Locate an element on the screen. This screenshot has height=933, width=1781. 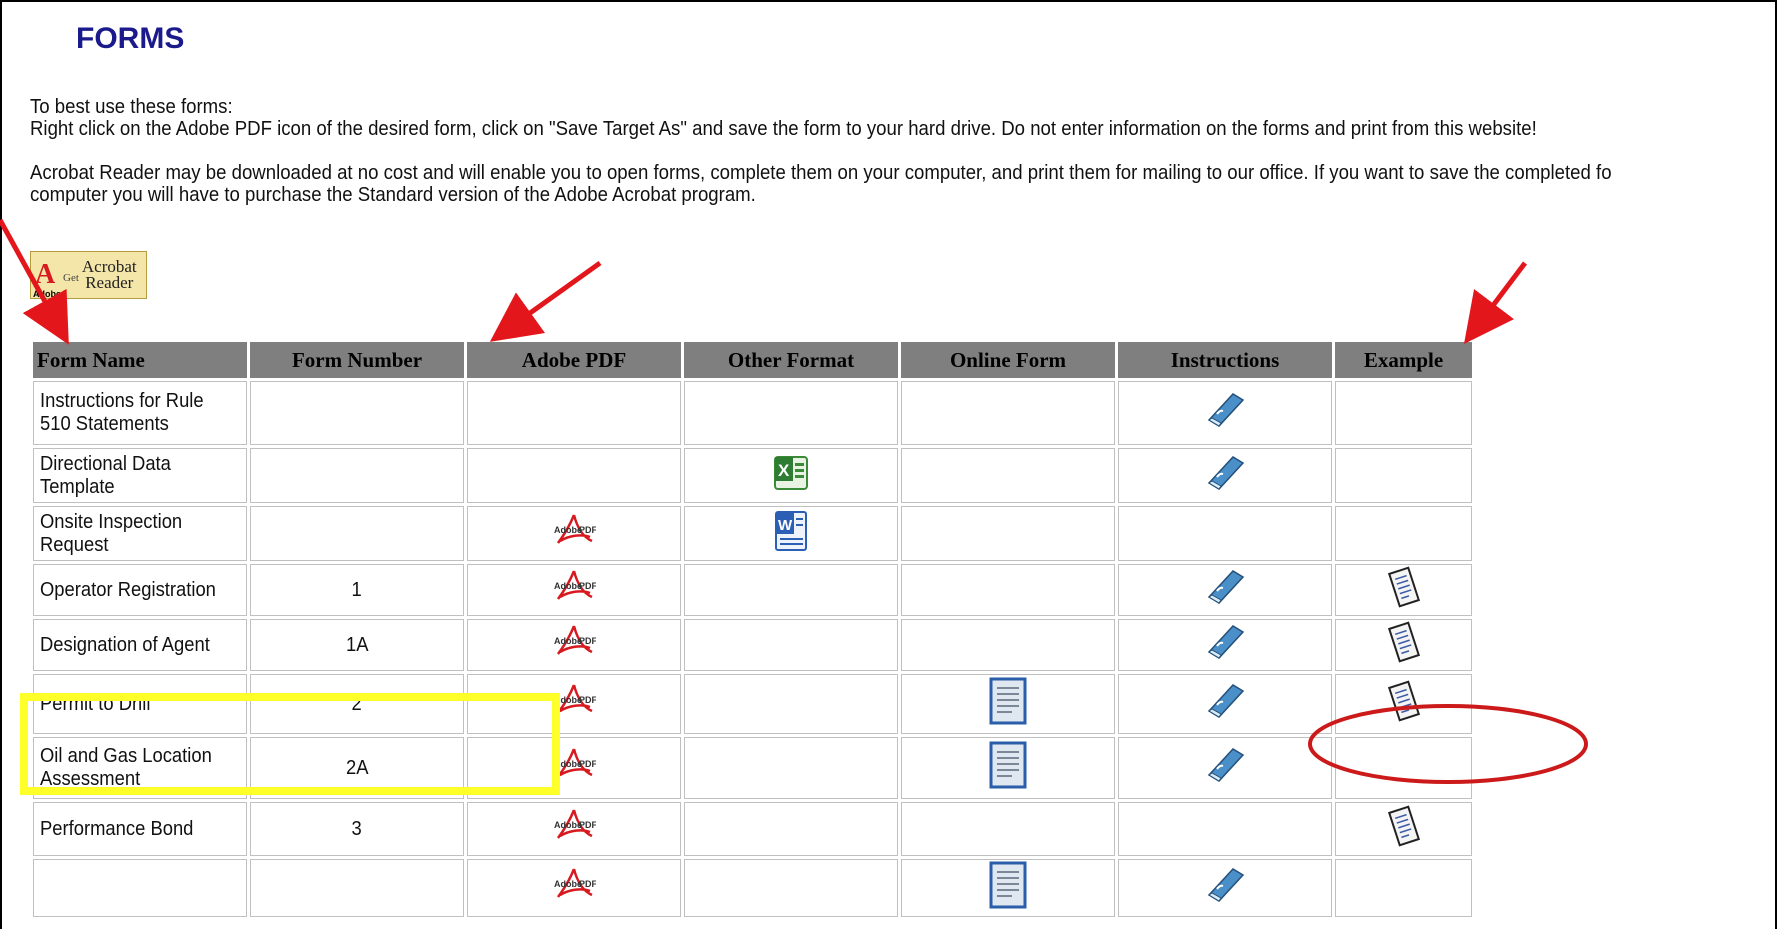
col-header-form-name: Form Name is located at coordinates (140, 360).